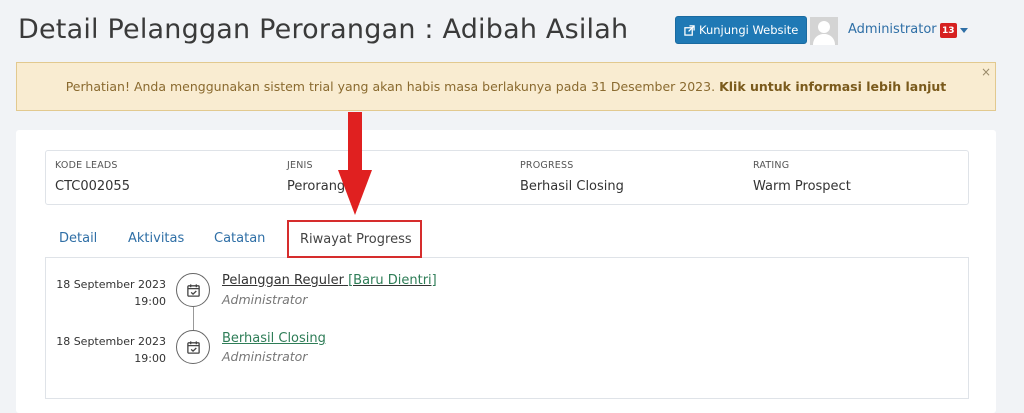  Describe the element at coordinates (689, 30) in the screenshot. I see `external-link-icon` at that location.